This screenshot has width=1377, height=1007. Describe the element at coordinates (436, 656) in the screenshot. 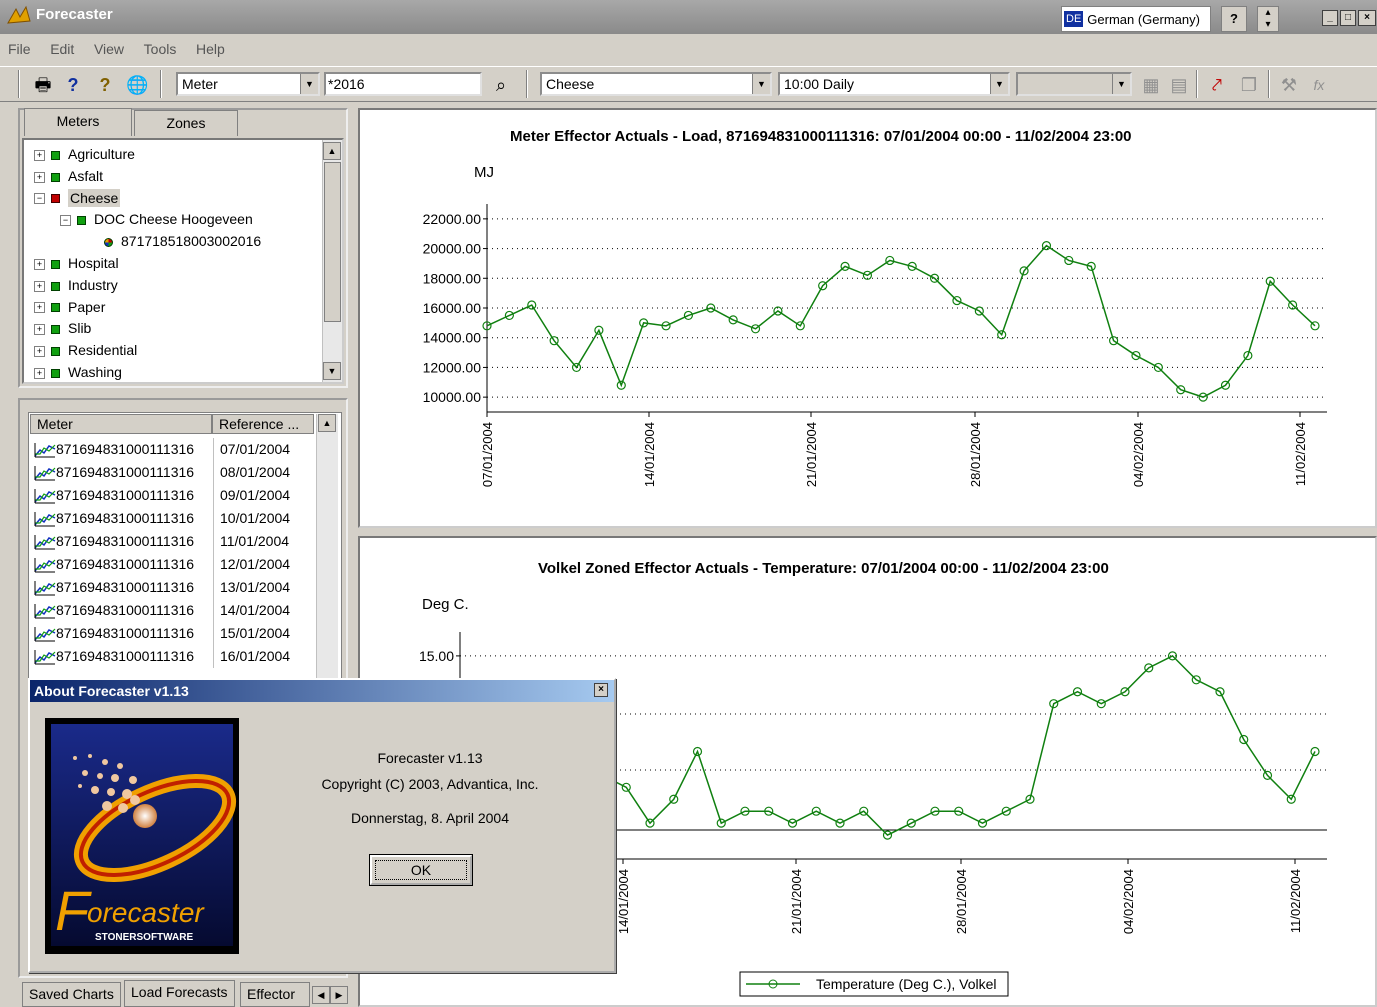

I see `y-tick-label: 15.00` at that location.